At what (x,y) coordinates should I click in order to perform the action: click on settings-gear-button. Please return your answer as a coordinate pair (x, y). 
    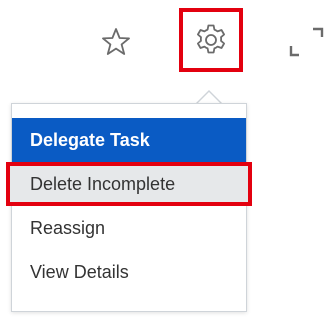
    Looking at the image, I should click on (211, 40).